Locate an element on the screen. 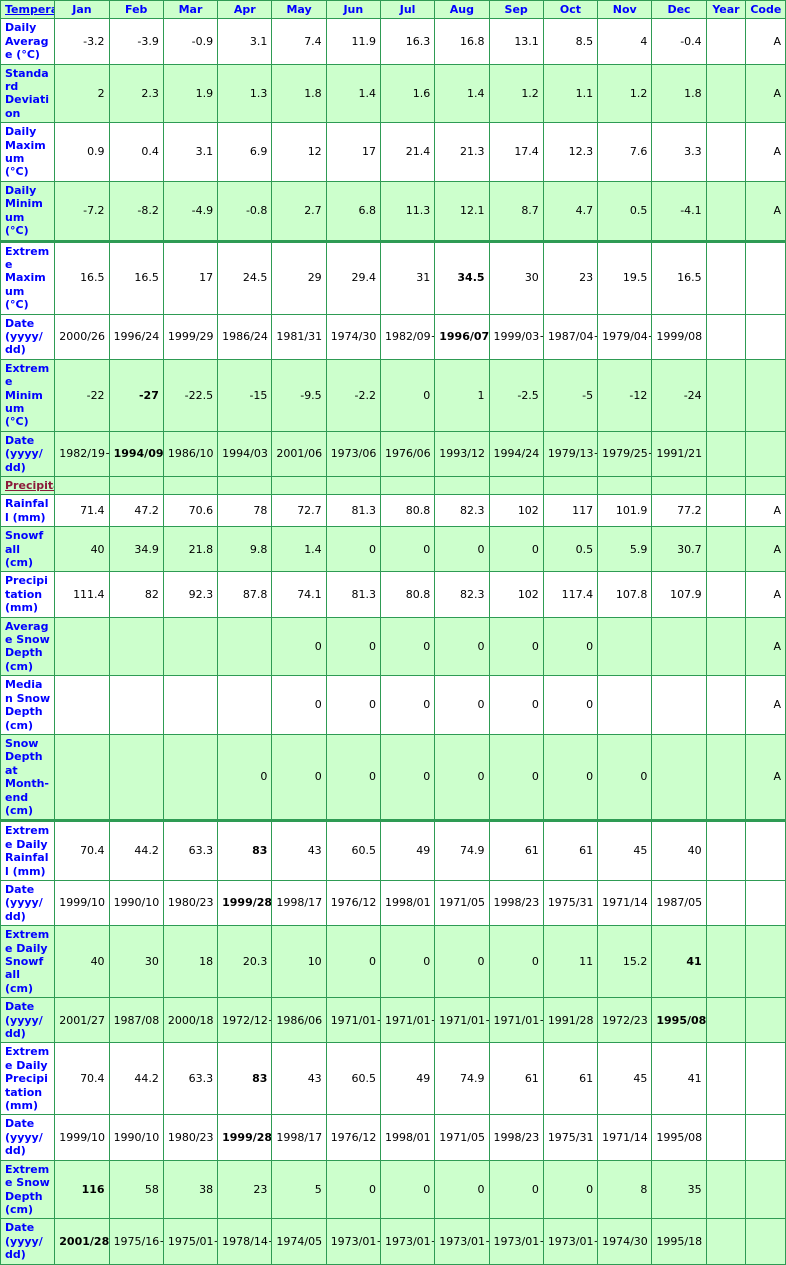 Image resolution: width=786 pixels, height=1265 pixels. cell-value: 1.4 is located at coordinates (462, 93).